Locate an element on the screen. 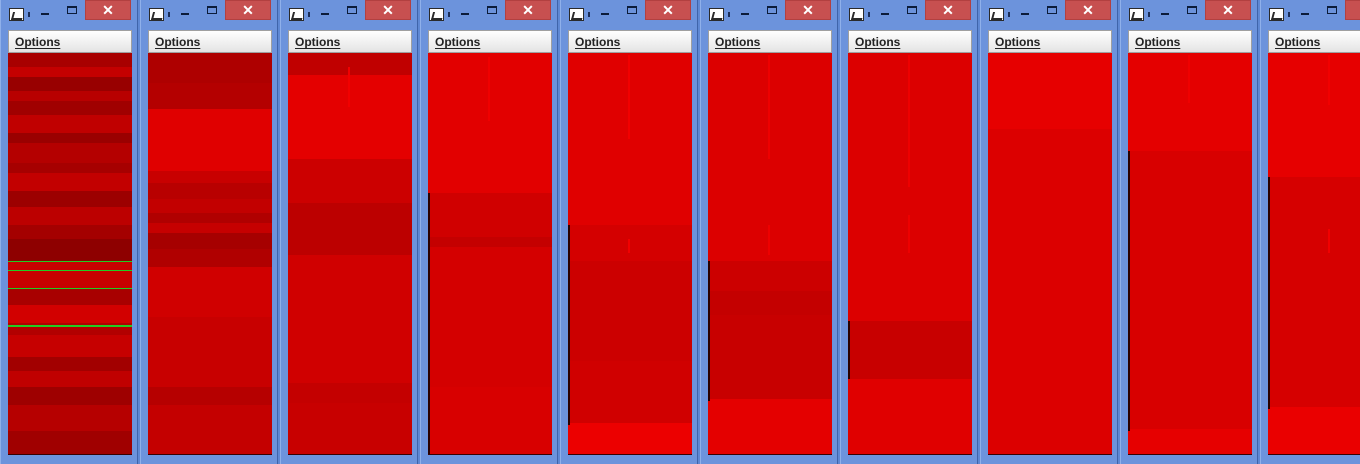 The image size is (1360, 464). app-window: ✕ Options is located at coordinates (69, 232).